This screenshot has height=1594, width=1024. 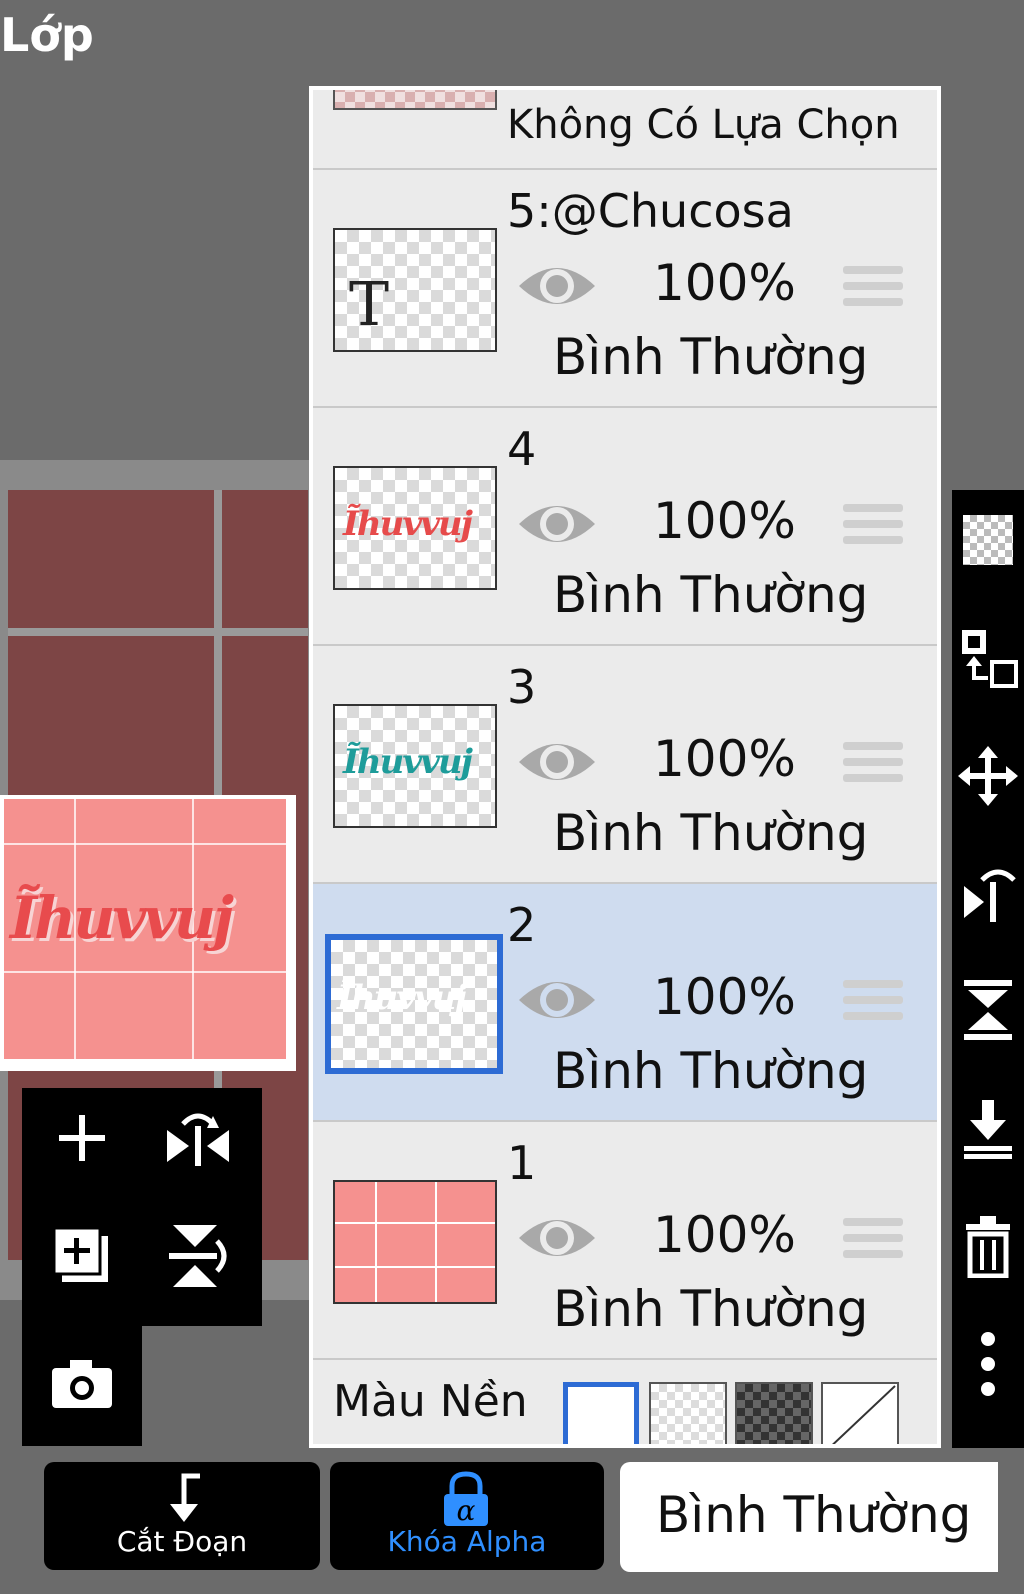 I want to click on selection-thumbnail, so click(x=415, y=100).